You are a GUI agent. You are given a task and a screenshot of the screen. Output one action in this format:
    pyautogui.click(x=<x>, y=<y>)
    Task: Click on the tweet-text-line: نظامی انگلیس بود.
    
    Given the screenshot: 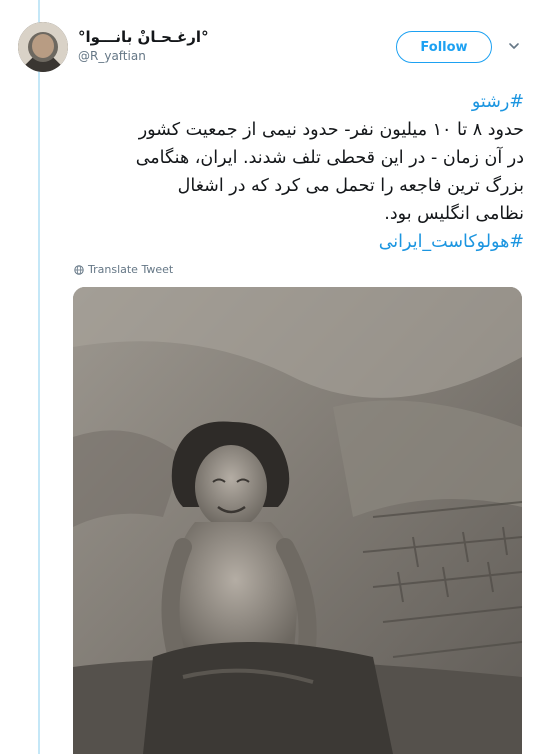 What is the action you would take?
    pyautogui.click(x=454, y=214)
    